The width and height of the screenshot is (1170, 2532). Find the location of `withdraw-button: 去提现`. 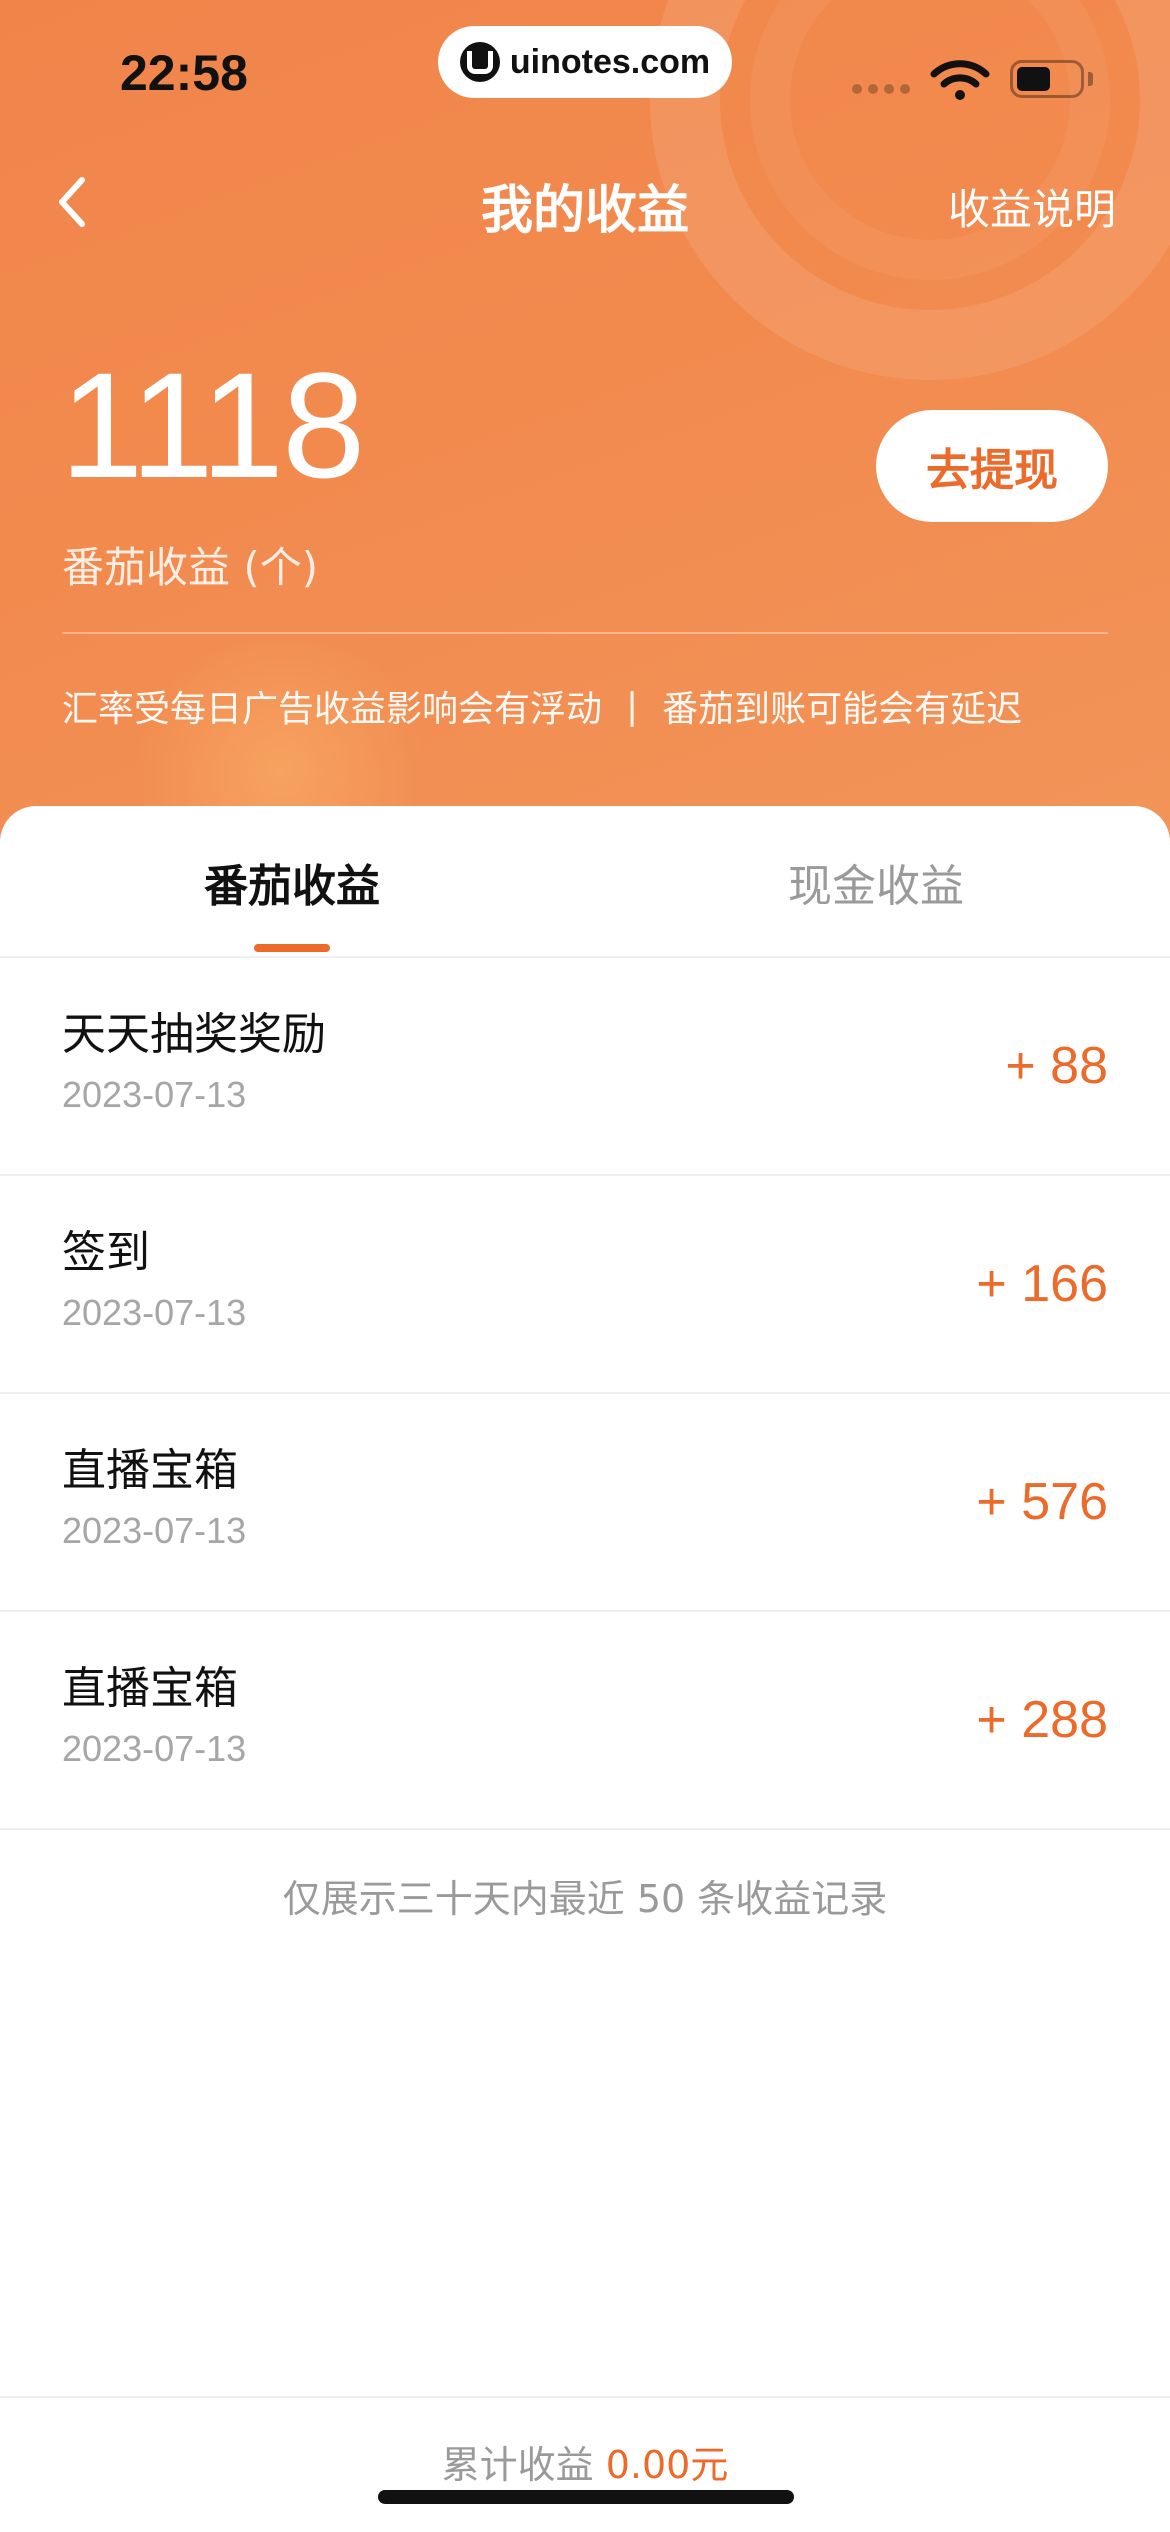

withdraw-button: 去提现 is located at coordinates (992, 466).